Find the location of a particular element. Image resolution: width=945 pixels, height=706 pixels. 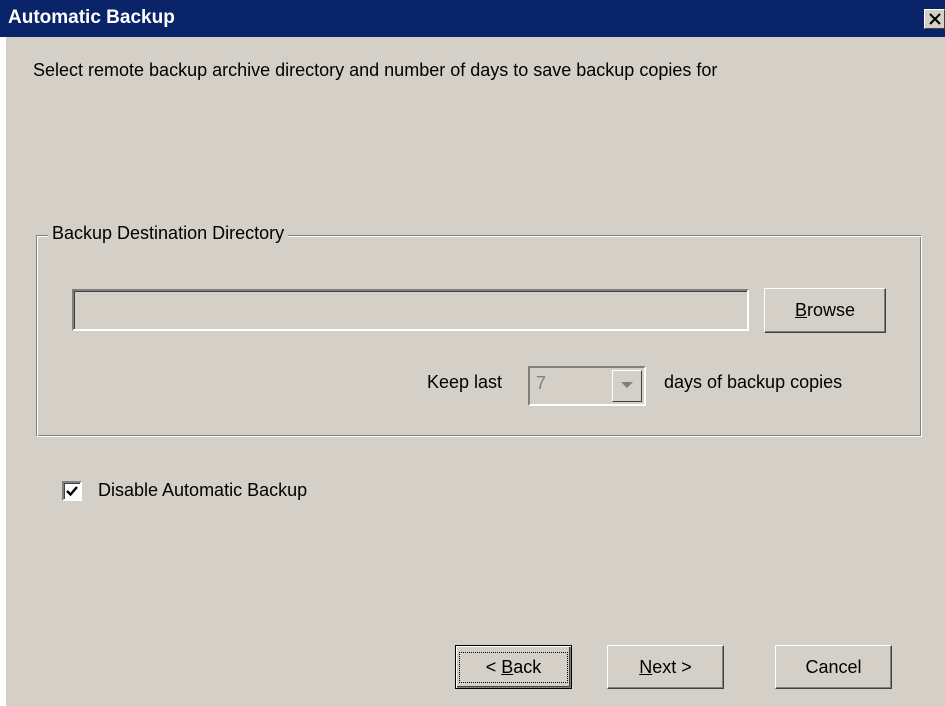

days-combo: 7 is located at coordinates (587, 386).